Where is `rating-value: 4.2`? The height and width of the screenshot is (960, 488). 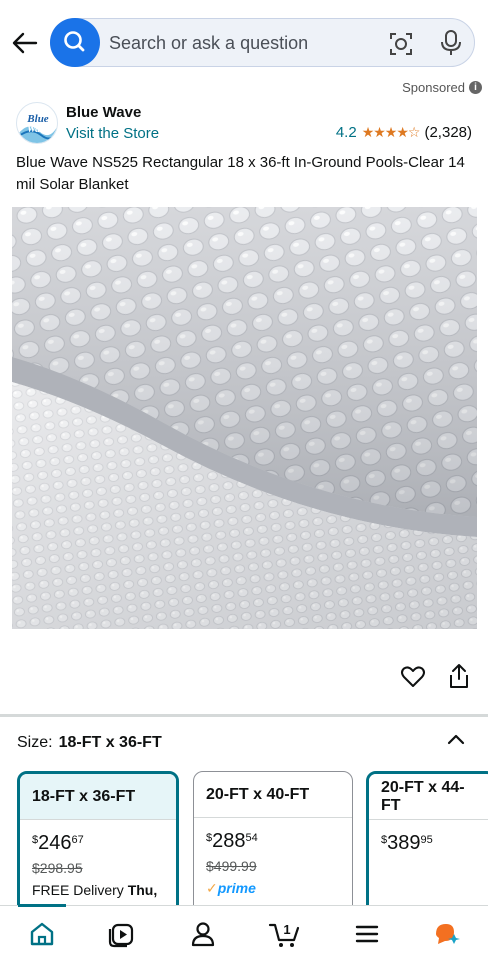 rating-value: 4.2 is located at coordinates (346, 132).